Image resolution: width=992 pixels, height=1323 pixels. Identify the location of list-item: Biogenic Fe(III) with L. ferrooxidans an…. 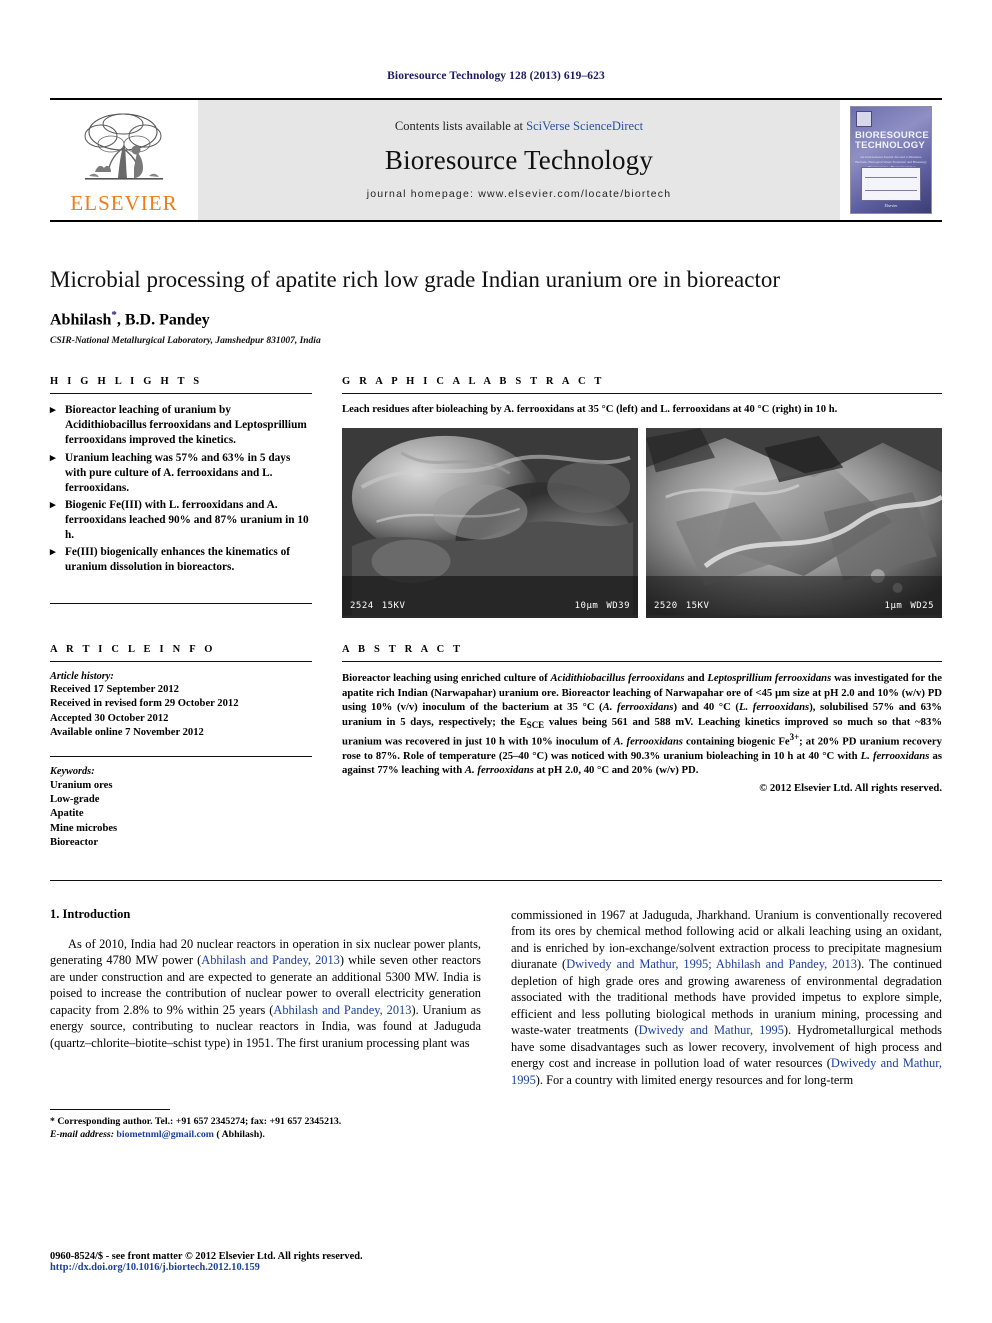
(181, 520).